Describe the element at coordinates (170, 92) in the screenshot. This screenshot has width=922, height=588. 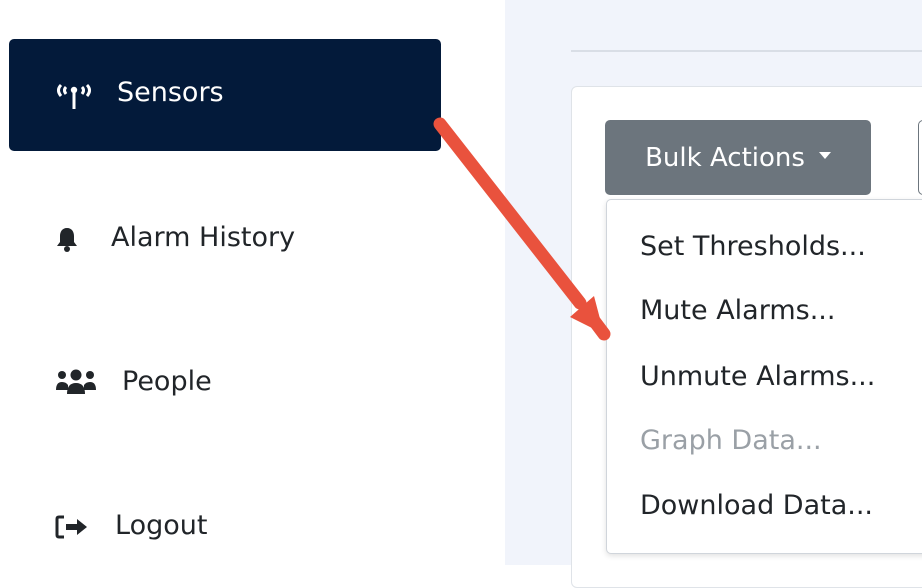
I see `sidebar-item-label: Sensors` at that location.